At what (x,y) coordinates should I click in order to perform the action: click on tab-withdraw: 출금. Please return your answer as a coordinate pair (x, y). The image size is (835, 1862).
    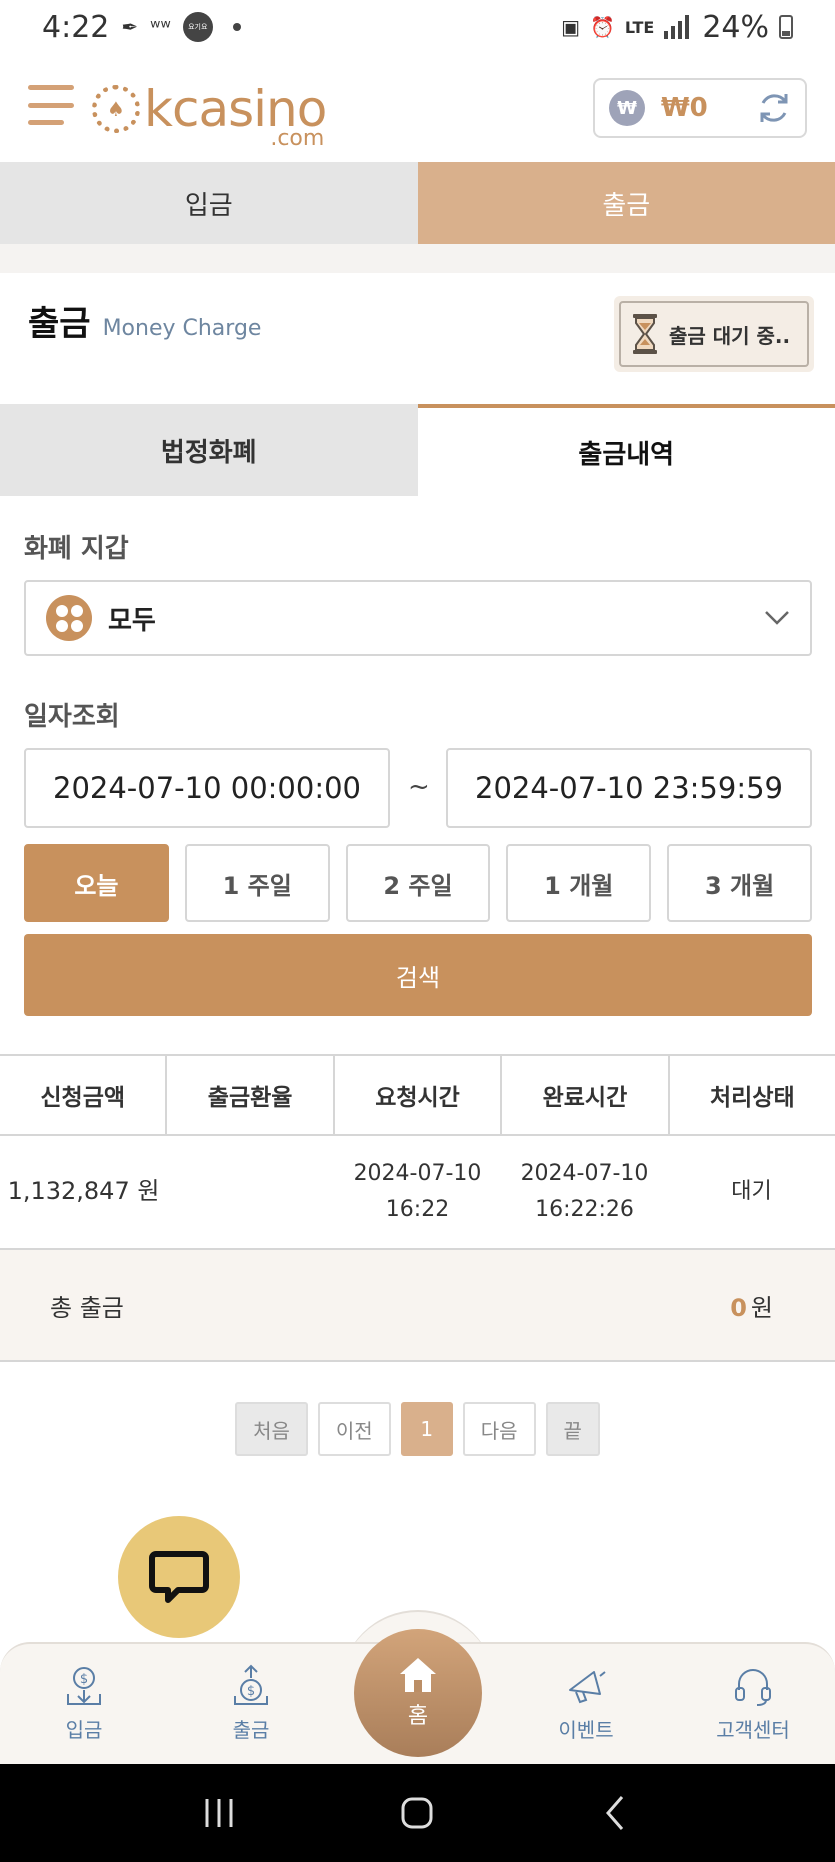
    Looking at the image, I should click on (626, 203).